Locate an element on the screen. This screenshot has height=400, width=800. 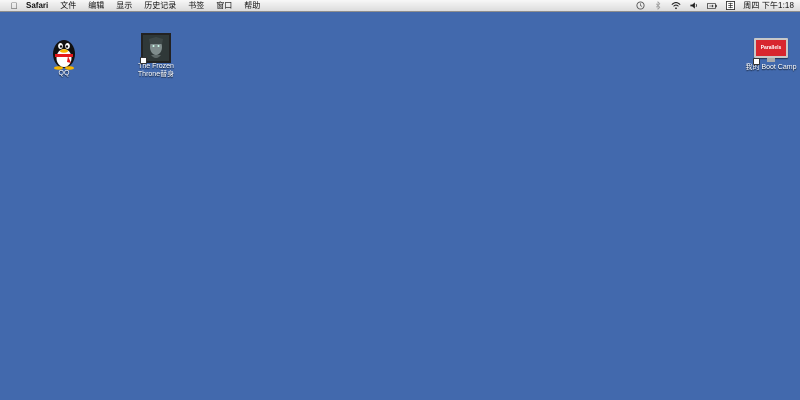
desktop-icon-frozen-throne: The Frozen Throne替身 is located at coordinates (156, 56).